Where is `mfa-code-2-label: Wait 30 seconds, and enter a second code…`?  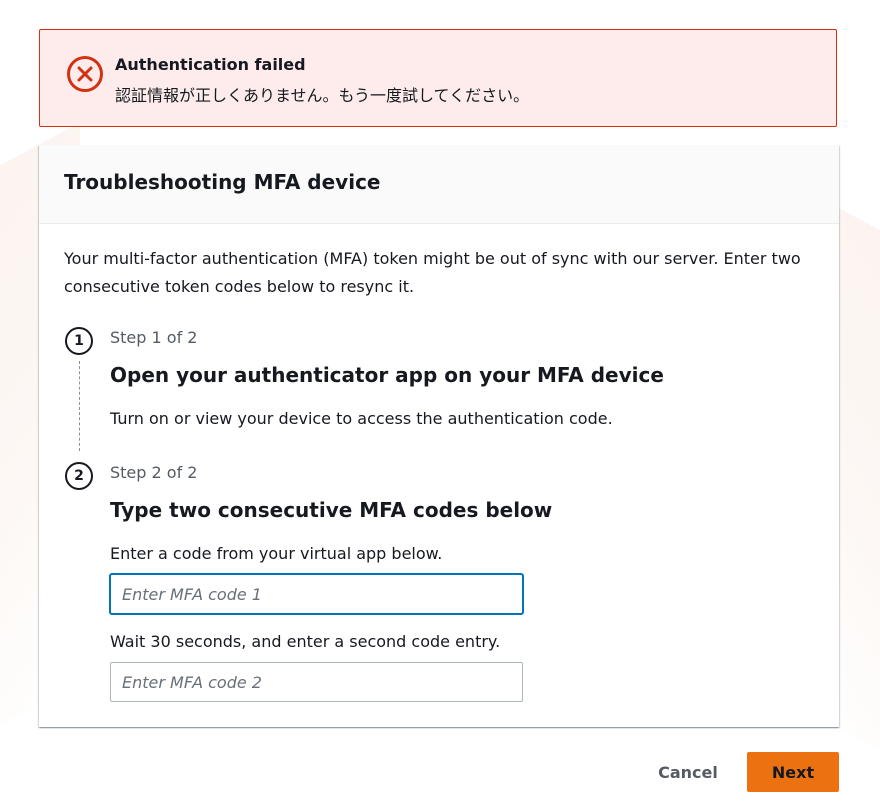
mfa-code-2-label: Wait 30 seconds, and enter a second code… is located at coordinates (305, 641).